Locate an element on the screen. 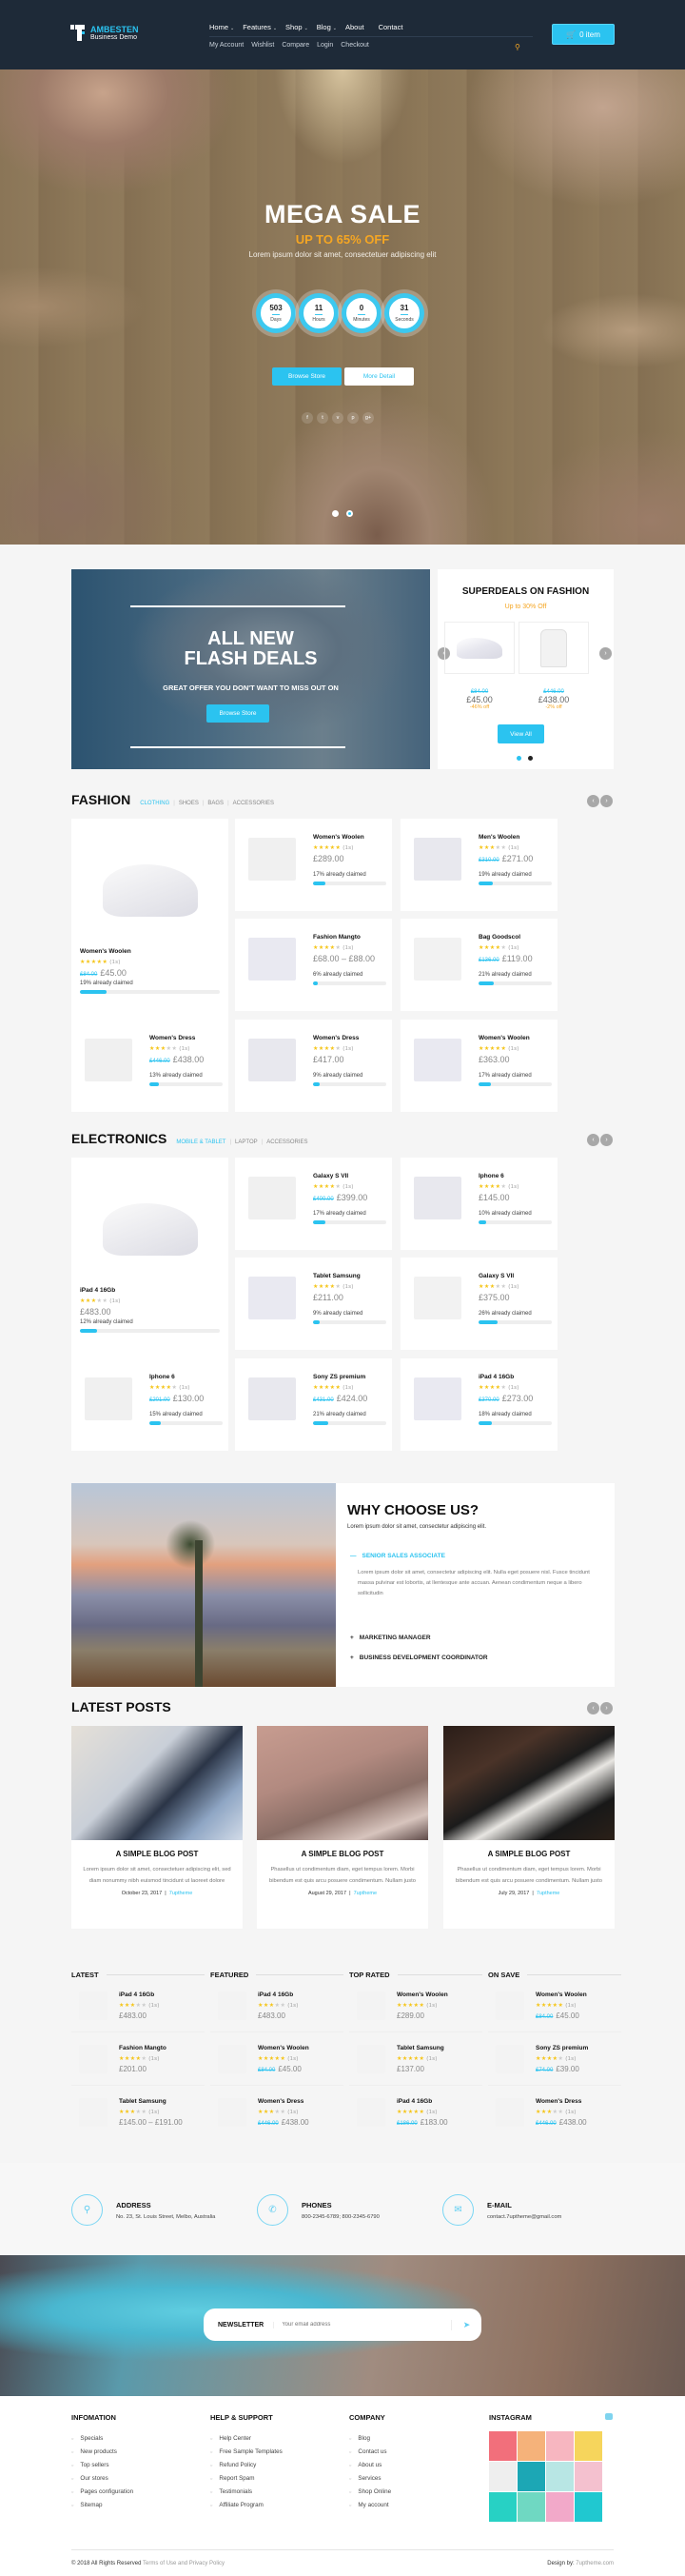 Image resolution: width=685 pixels, height=2576 pixels. accordion-header: + MARKETING MANAGER is located at coordinates (477, 1638).